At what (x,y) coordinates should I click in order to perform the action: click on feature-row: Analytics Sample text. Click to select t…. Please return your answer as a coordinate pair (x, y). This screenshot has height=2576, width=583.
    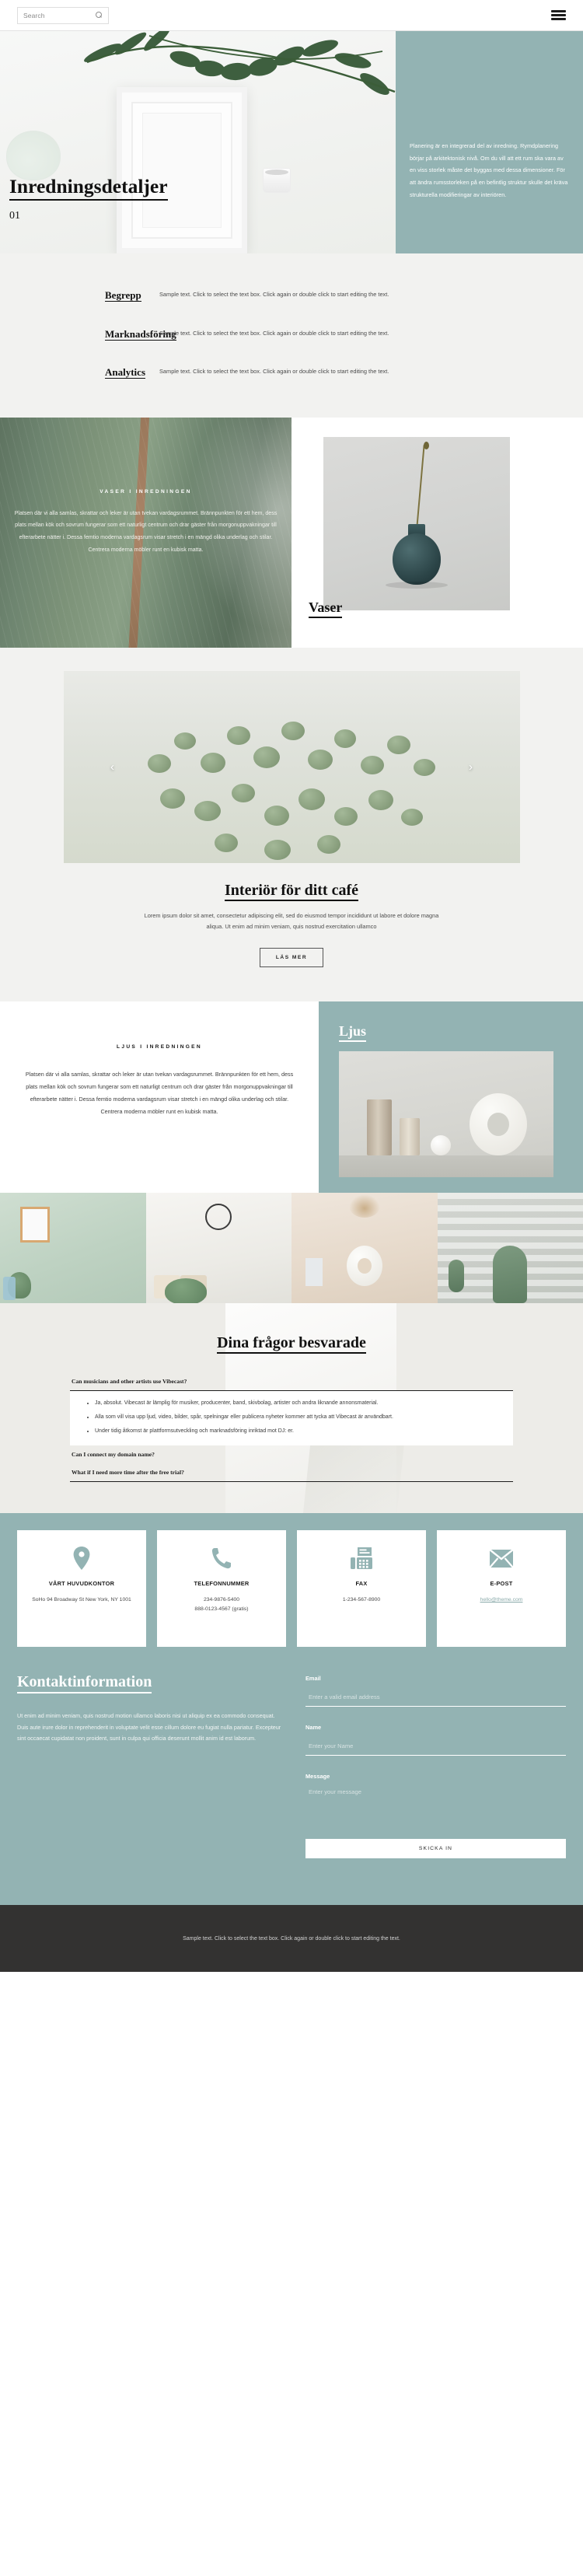
    Looking at the image, I should click on (291, 372).